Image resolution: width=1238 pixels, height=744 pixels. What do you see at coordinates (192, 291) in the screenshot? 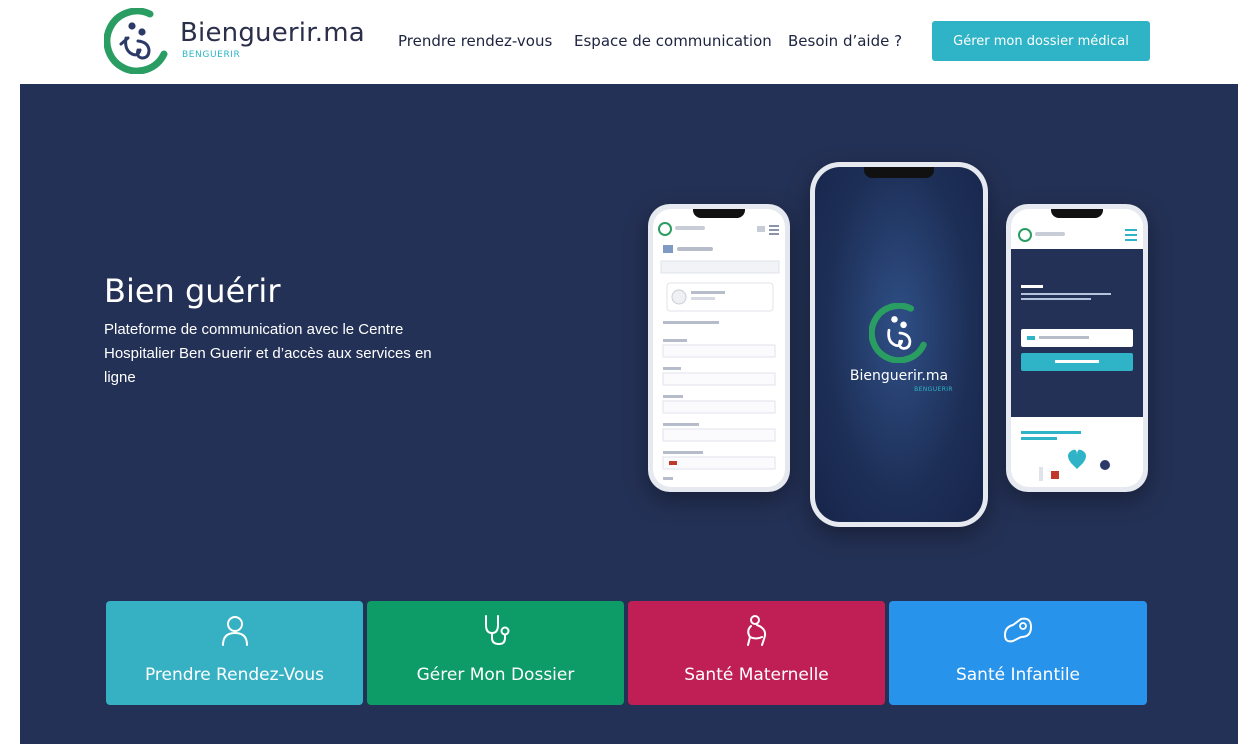
I see `hero-title: Bien guérir` at bounding box center [192, 291].